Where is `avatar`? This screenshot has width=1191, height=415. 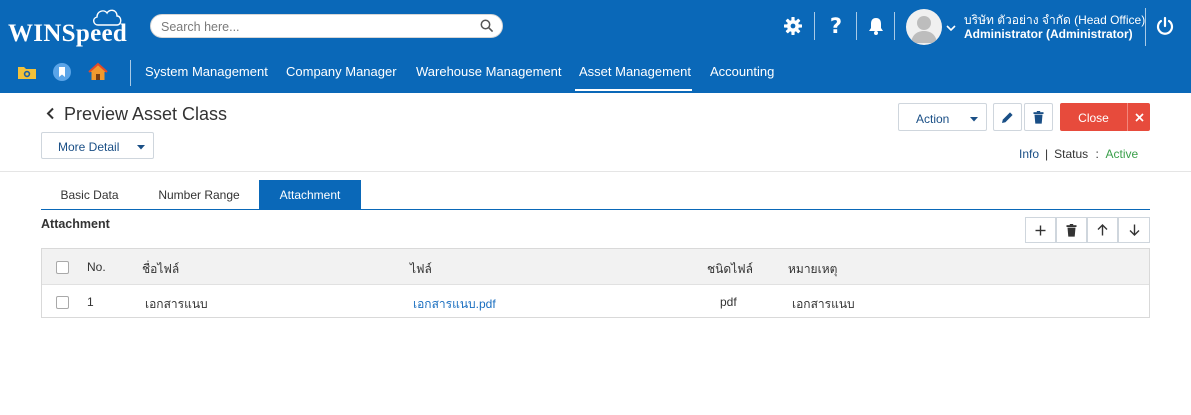
avatar is located at coordinates (924, 27).